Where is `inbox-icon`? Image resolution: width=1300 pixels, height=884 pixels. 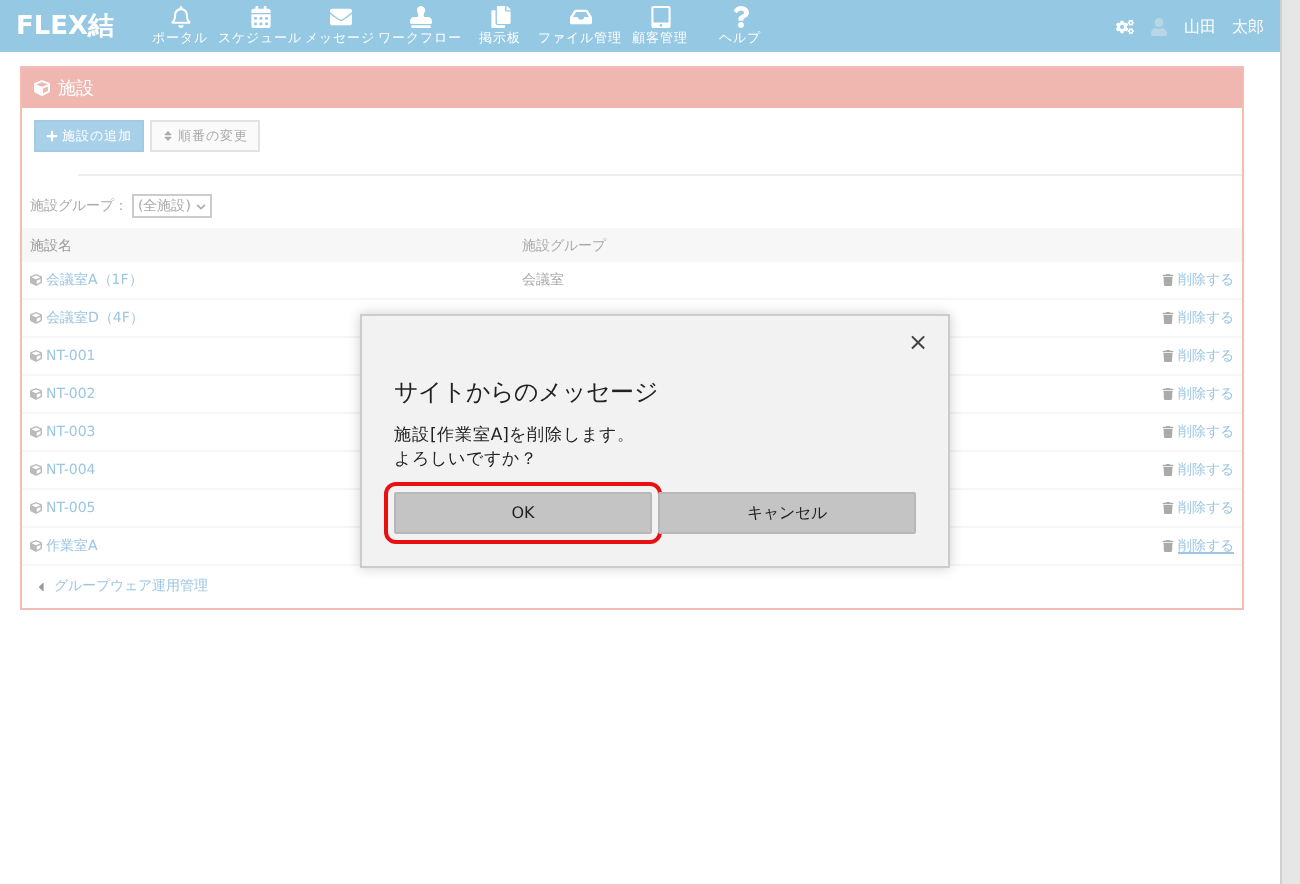 inbox-icon is located at coordinates (580, 16).